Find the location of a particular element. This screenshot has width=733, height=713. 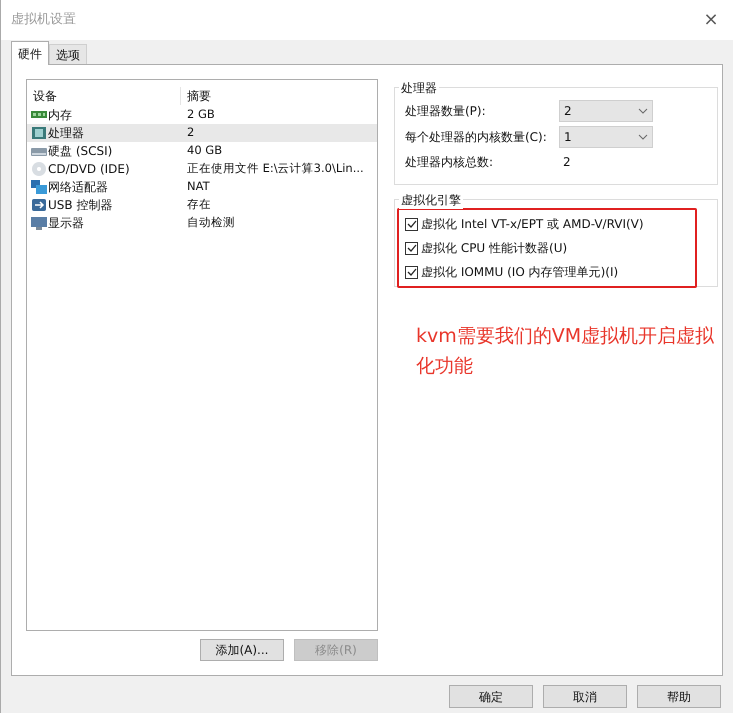

dialog-button: 取消 is located at coordinates (585, 696).